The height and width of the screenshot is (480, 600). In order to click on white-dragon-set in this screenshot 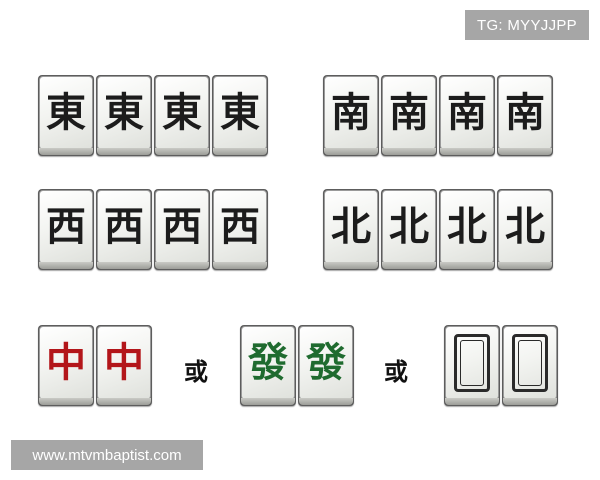, I will do `click(501, 365)`.